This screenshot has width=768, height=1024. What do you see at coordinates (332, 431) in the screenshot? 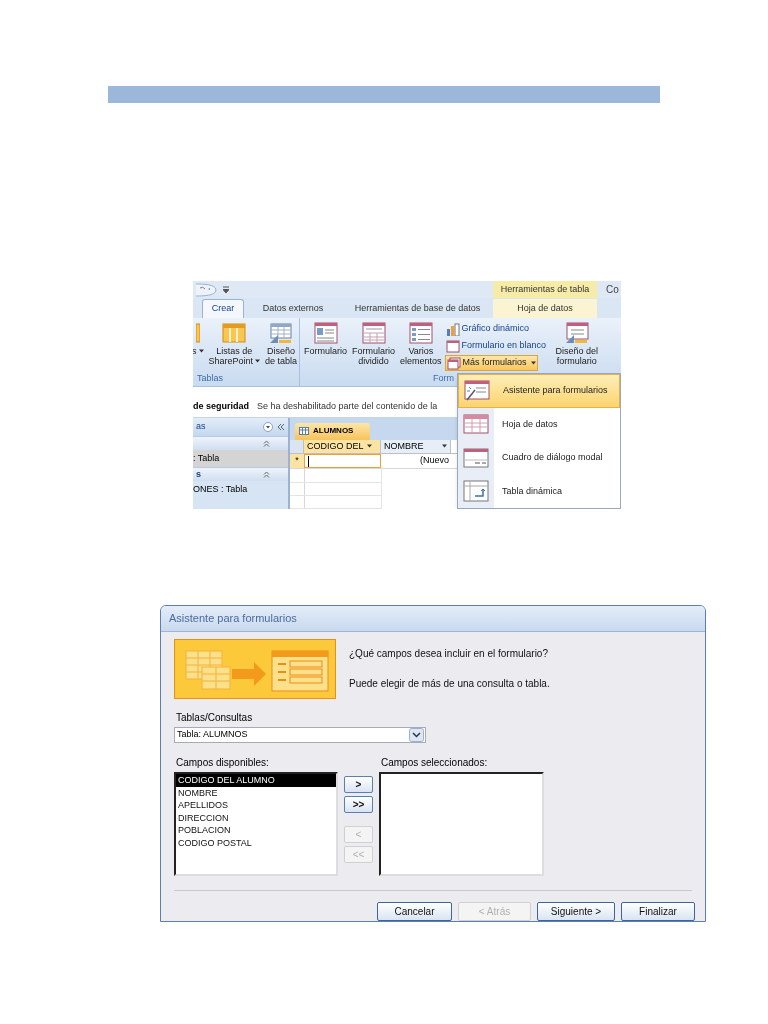
I see `table-tab: ALUMNOS` at bounding box center [332, 431].